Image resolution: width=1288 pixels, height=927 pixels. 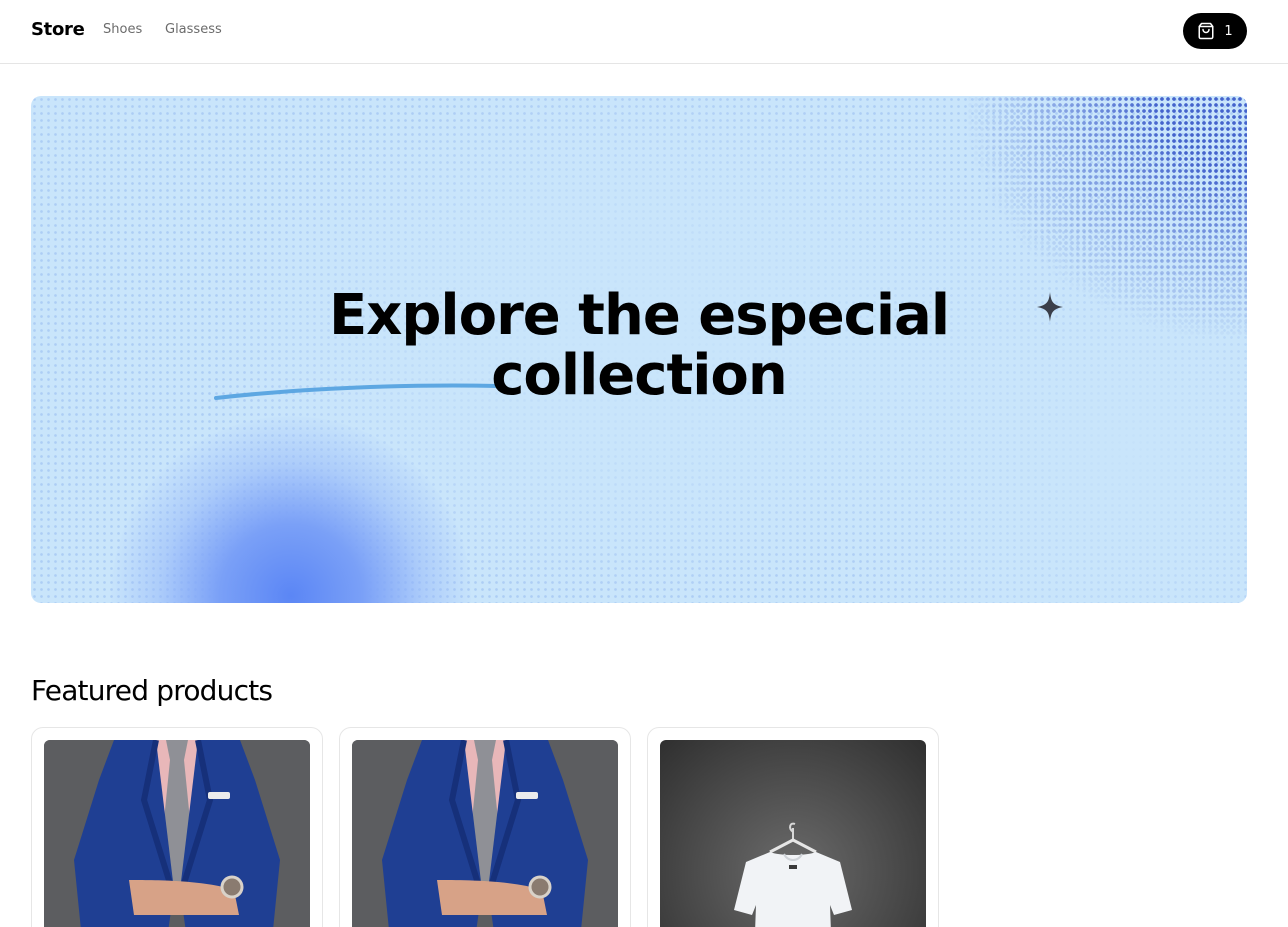 I want to click on store-logo: Store, so click(x=58, y=29).